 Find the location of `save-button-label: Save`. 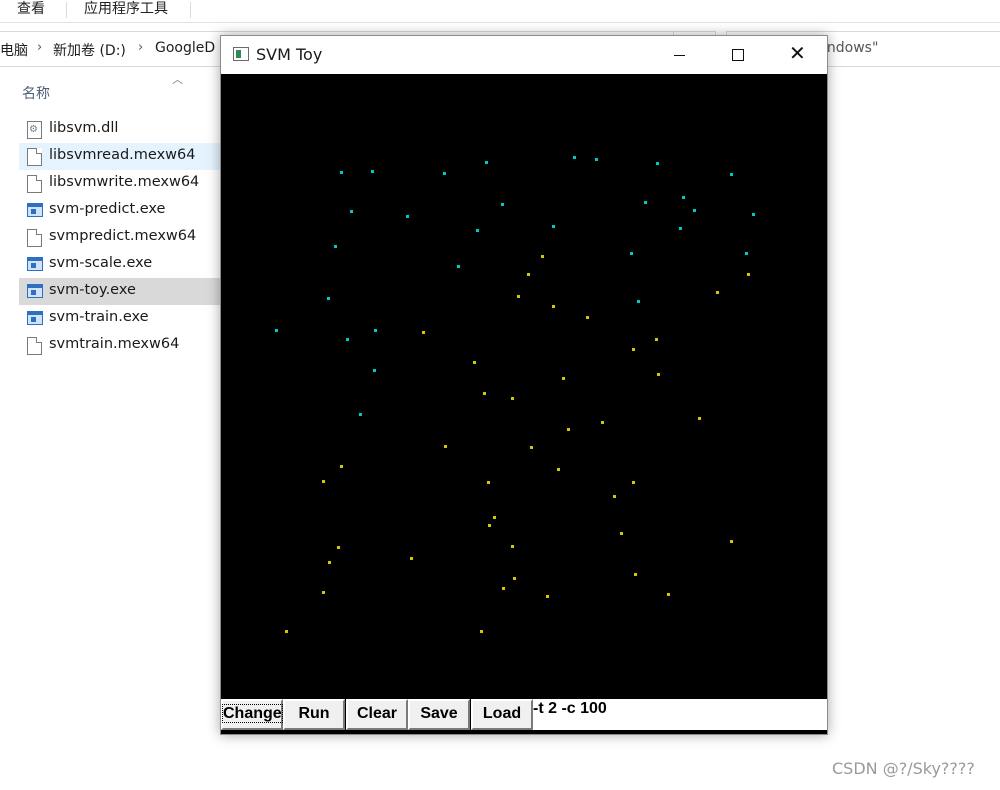

save-button-label: Save is located at coordinates (439, 713).